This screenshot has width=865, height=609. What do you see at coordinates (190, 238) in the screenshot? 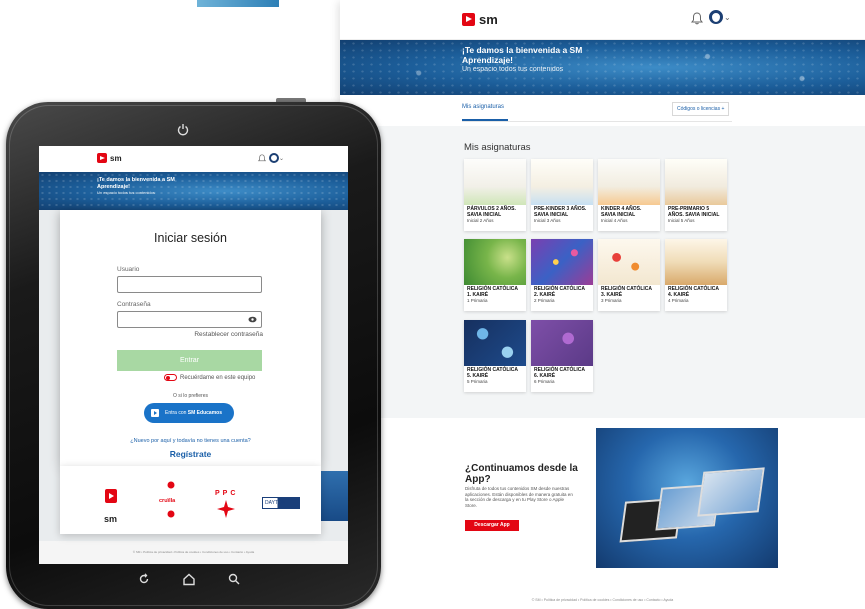
I see `login-title: Iniciar sesión` at bounding box center [190, 238].